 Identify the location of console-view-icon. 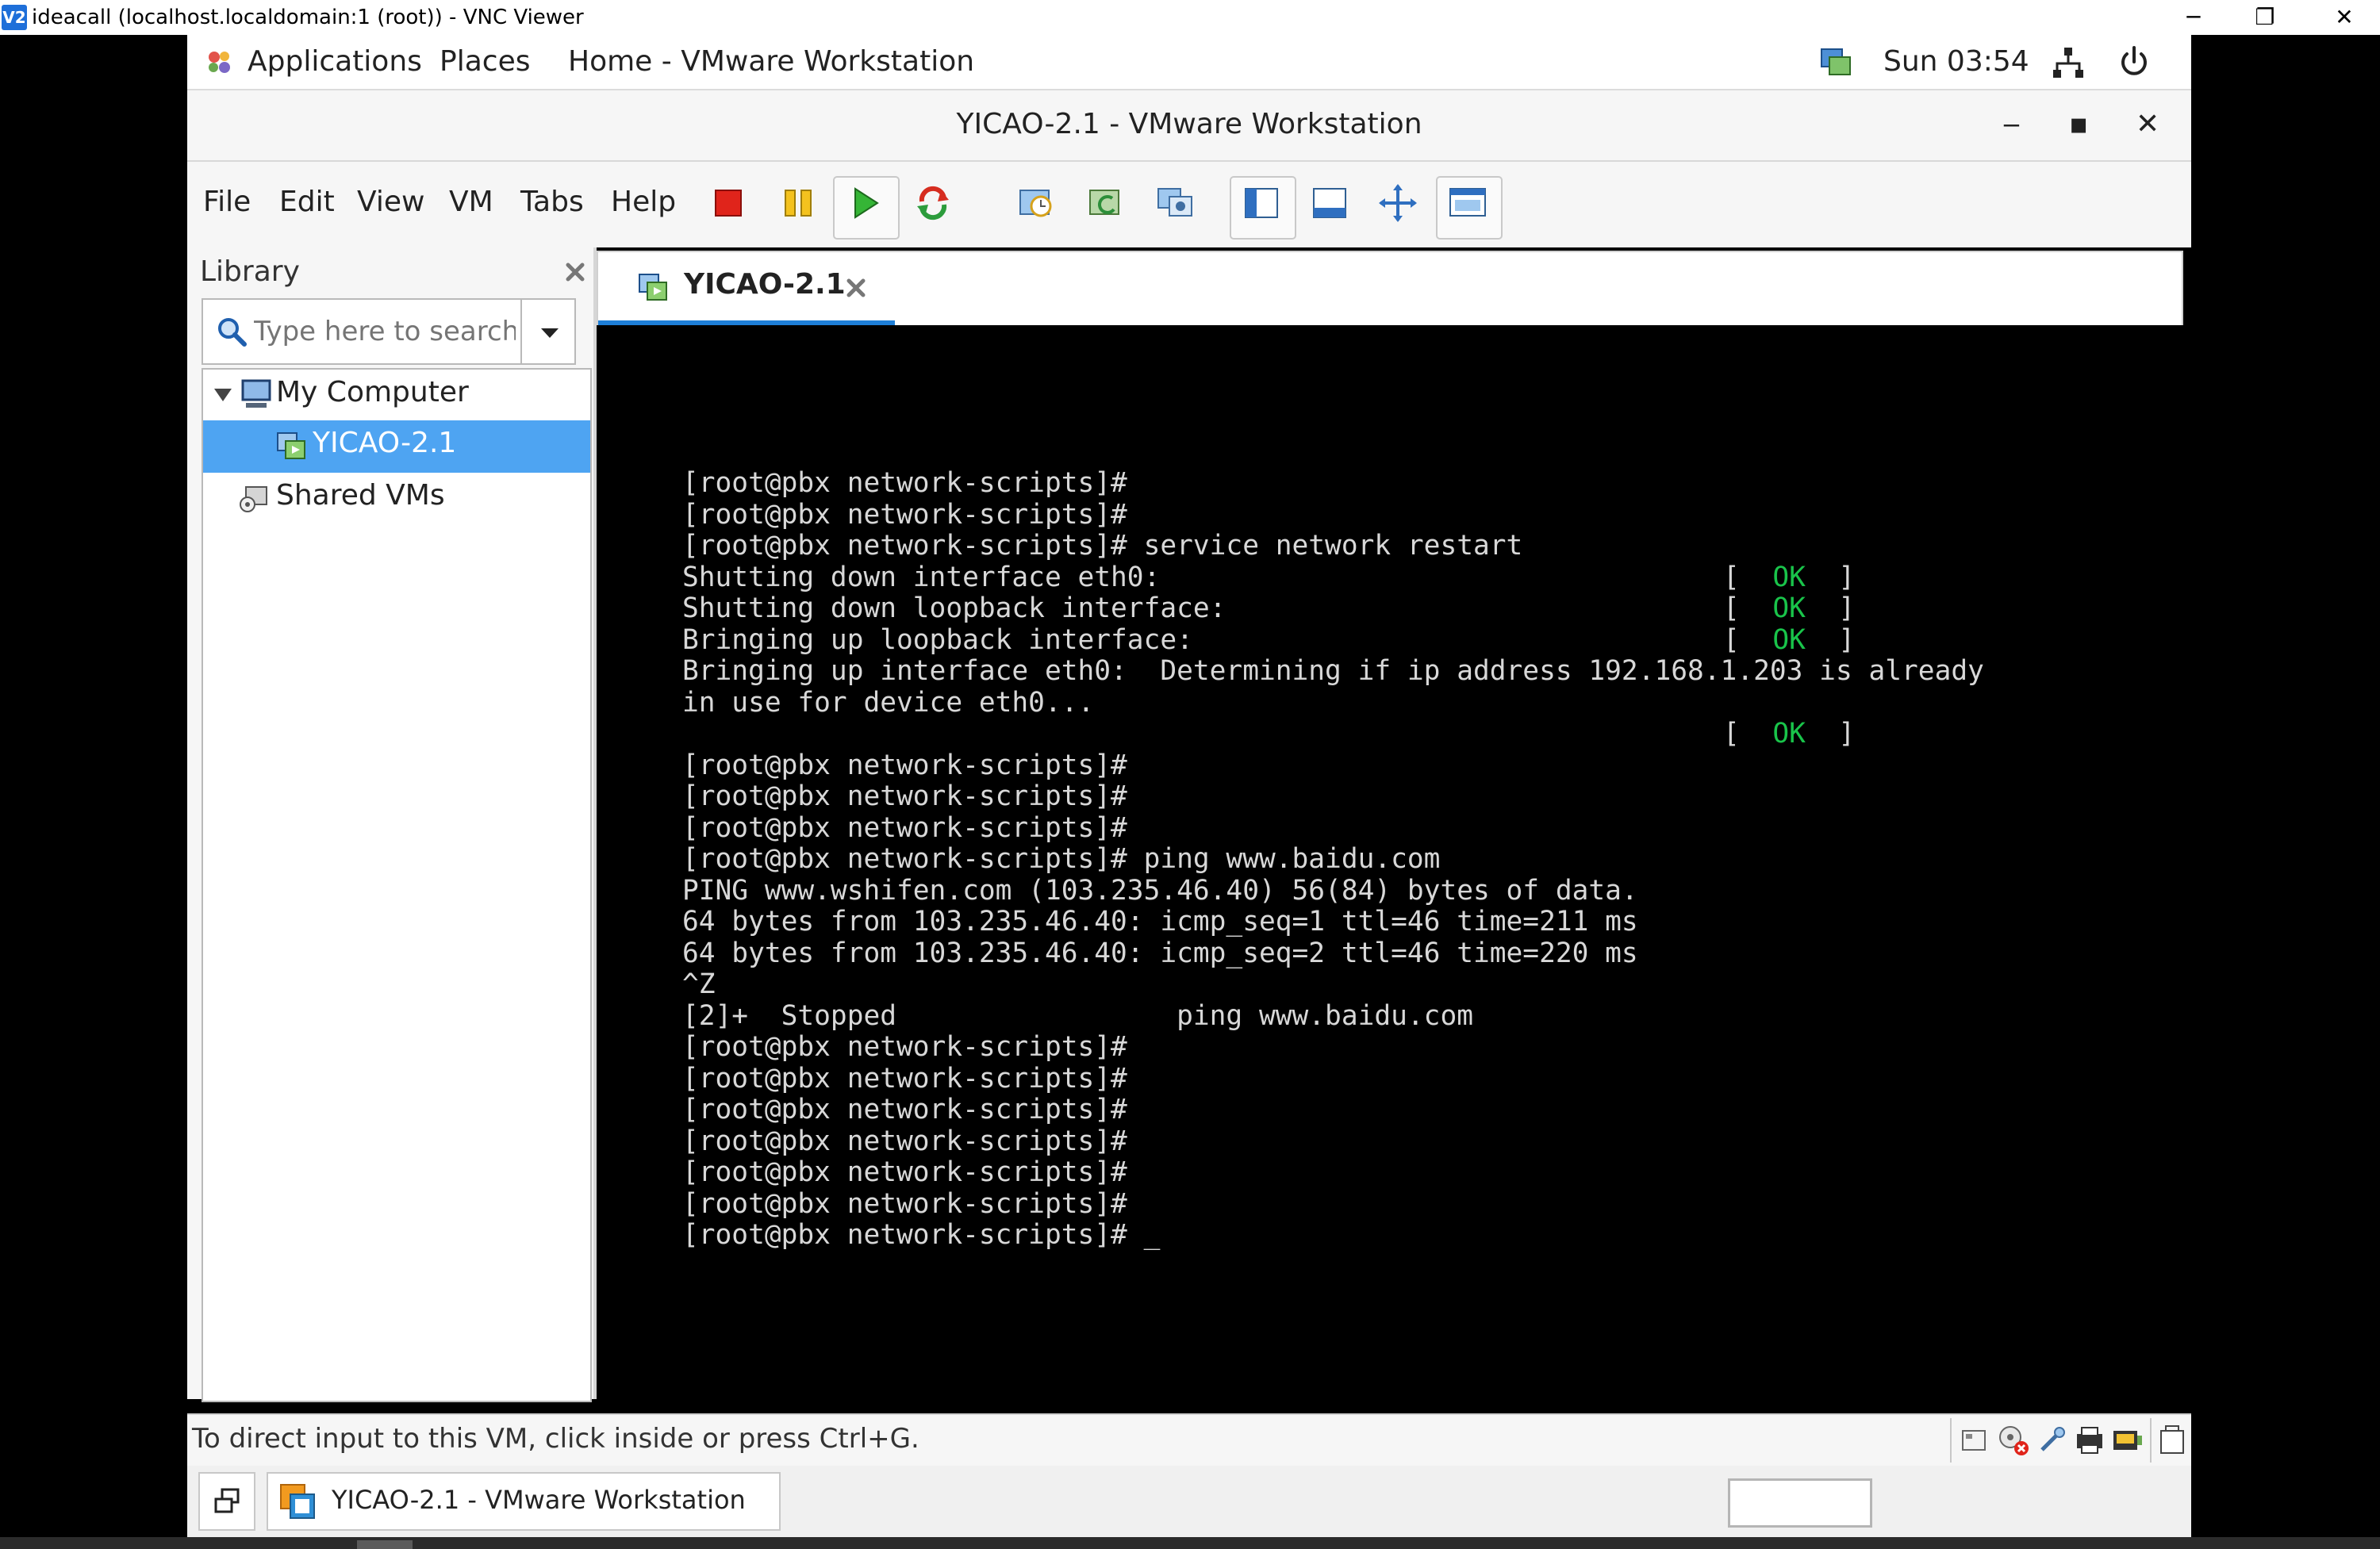
(1467, 203).